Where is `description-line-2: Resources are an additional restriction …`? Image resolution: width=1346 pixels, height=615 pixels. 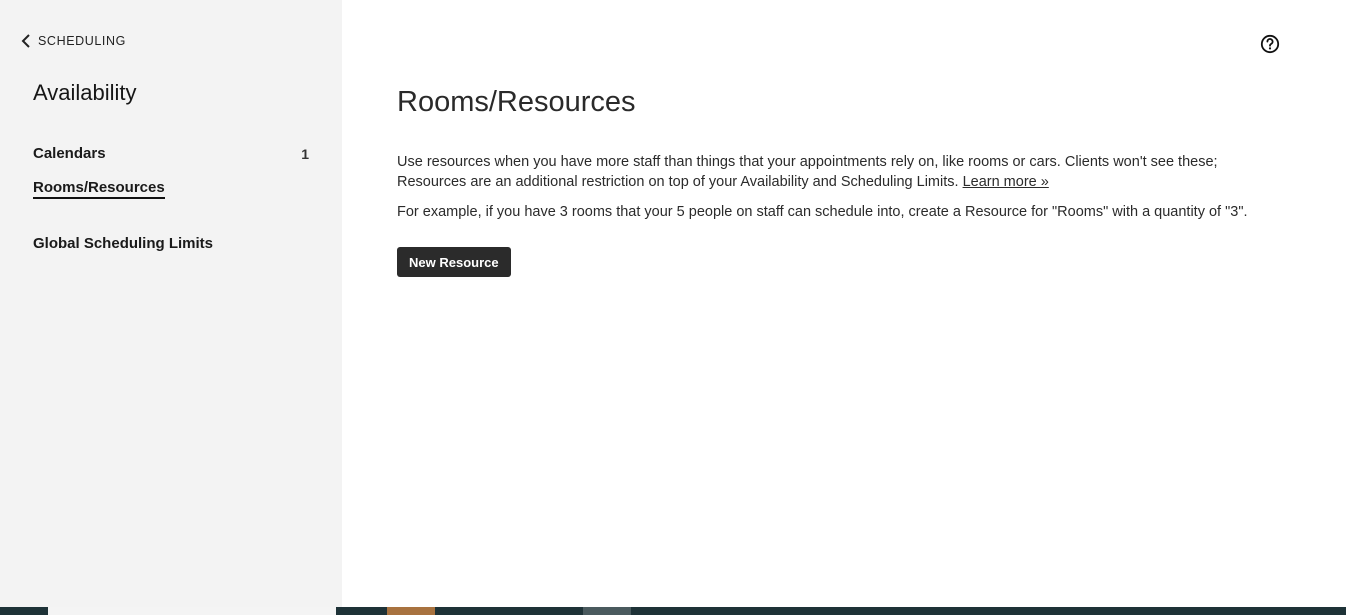 description-line-2: Resources are an additional restriction … is located at coordinates (678, 182).